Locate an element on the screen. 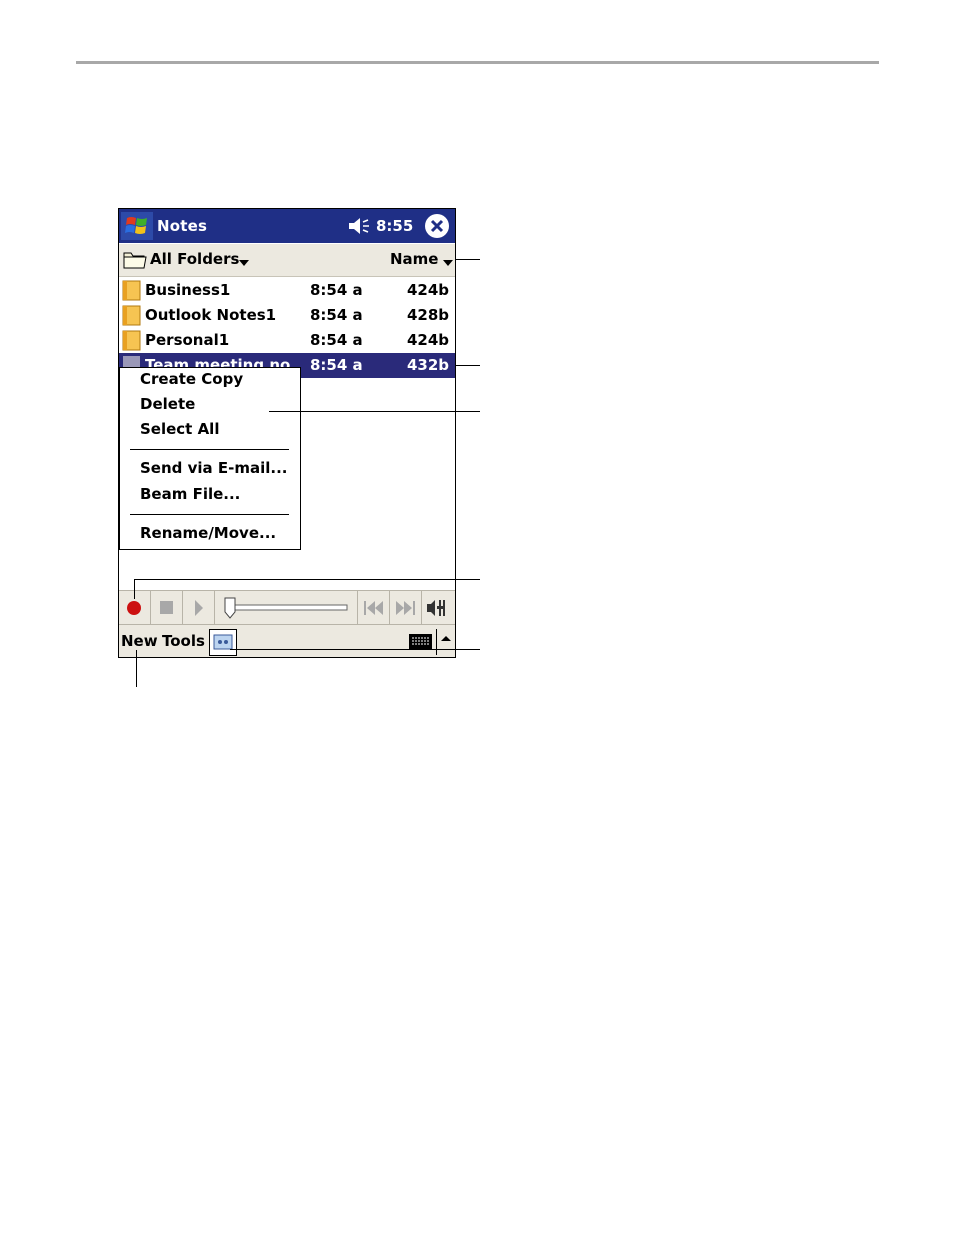 This screenshot has width=954, height=1235. stop-icon is located at coordinates (166, 607).